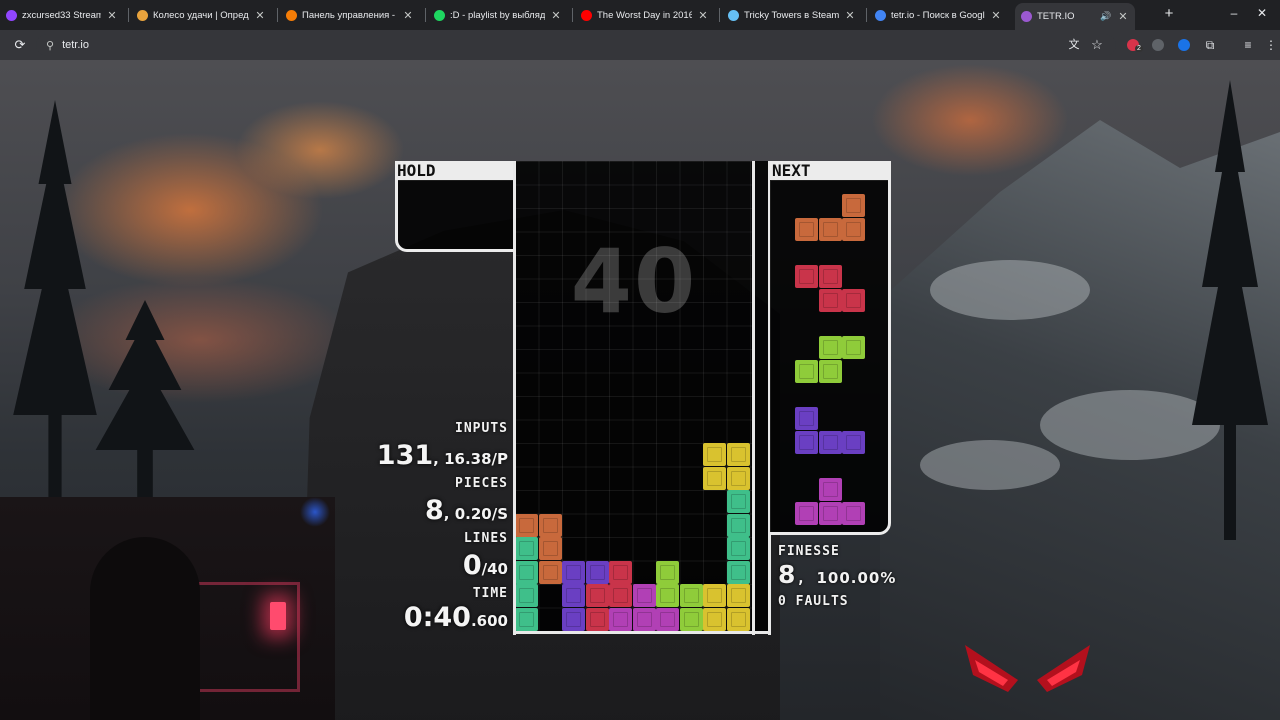 This screenshot has height=720, width=1280. I want to click on finesse-value: 8, so click(787, 574).